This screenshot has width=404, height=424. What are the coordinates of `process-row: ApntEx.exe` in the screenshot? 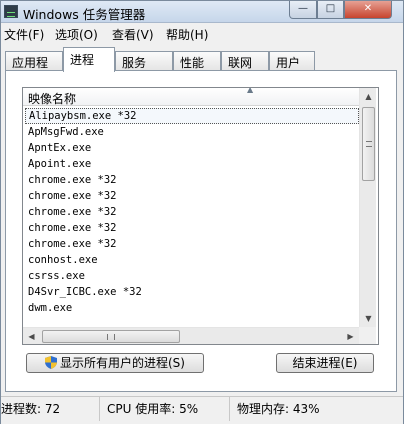 It's located at (192, 148).